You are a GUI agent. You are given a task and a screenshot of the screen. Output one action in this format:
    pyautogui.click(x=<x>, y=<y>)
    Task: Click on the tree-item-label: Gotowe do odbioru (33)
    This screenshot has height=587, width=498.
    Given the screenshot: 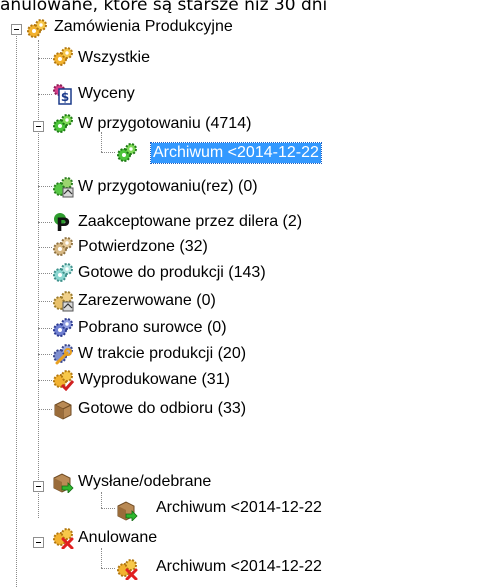 What is the action you would take?
    pyautogui.click(x=162, y=409)
    